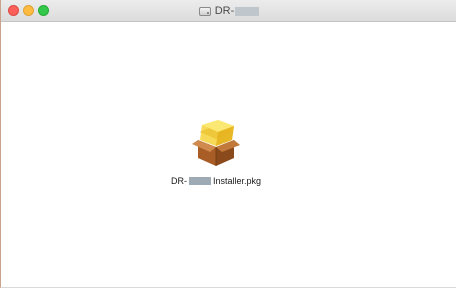 This screenshot has height=288, width=456. What do you see at coordinates (13, 10) in the screenshot?
I see `close-button` at bounding box center [13, 10].